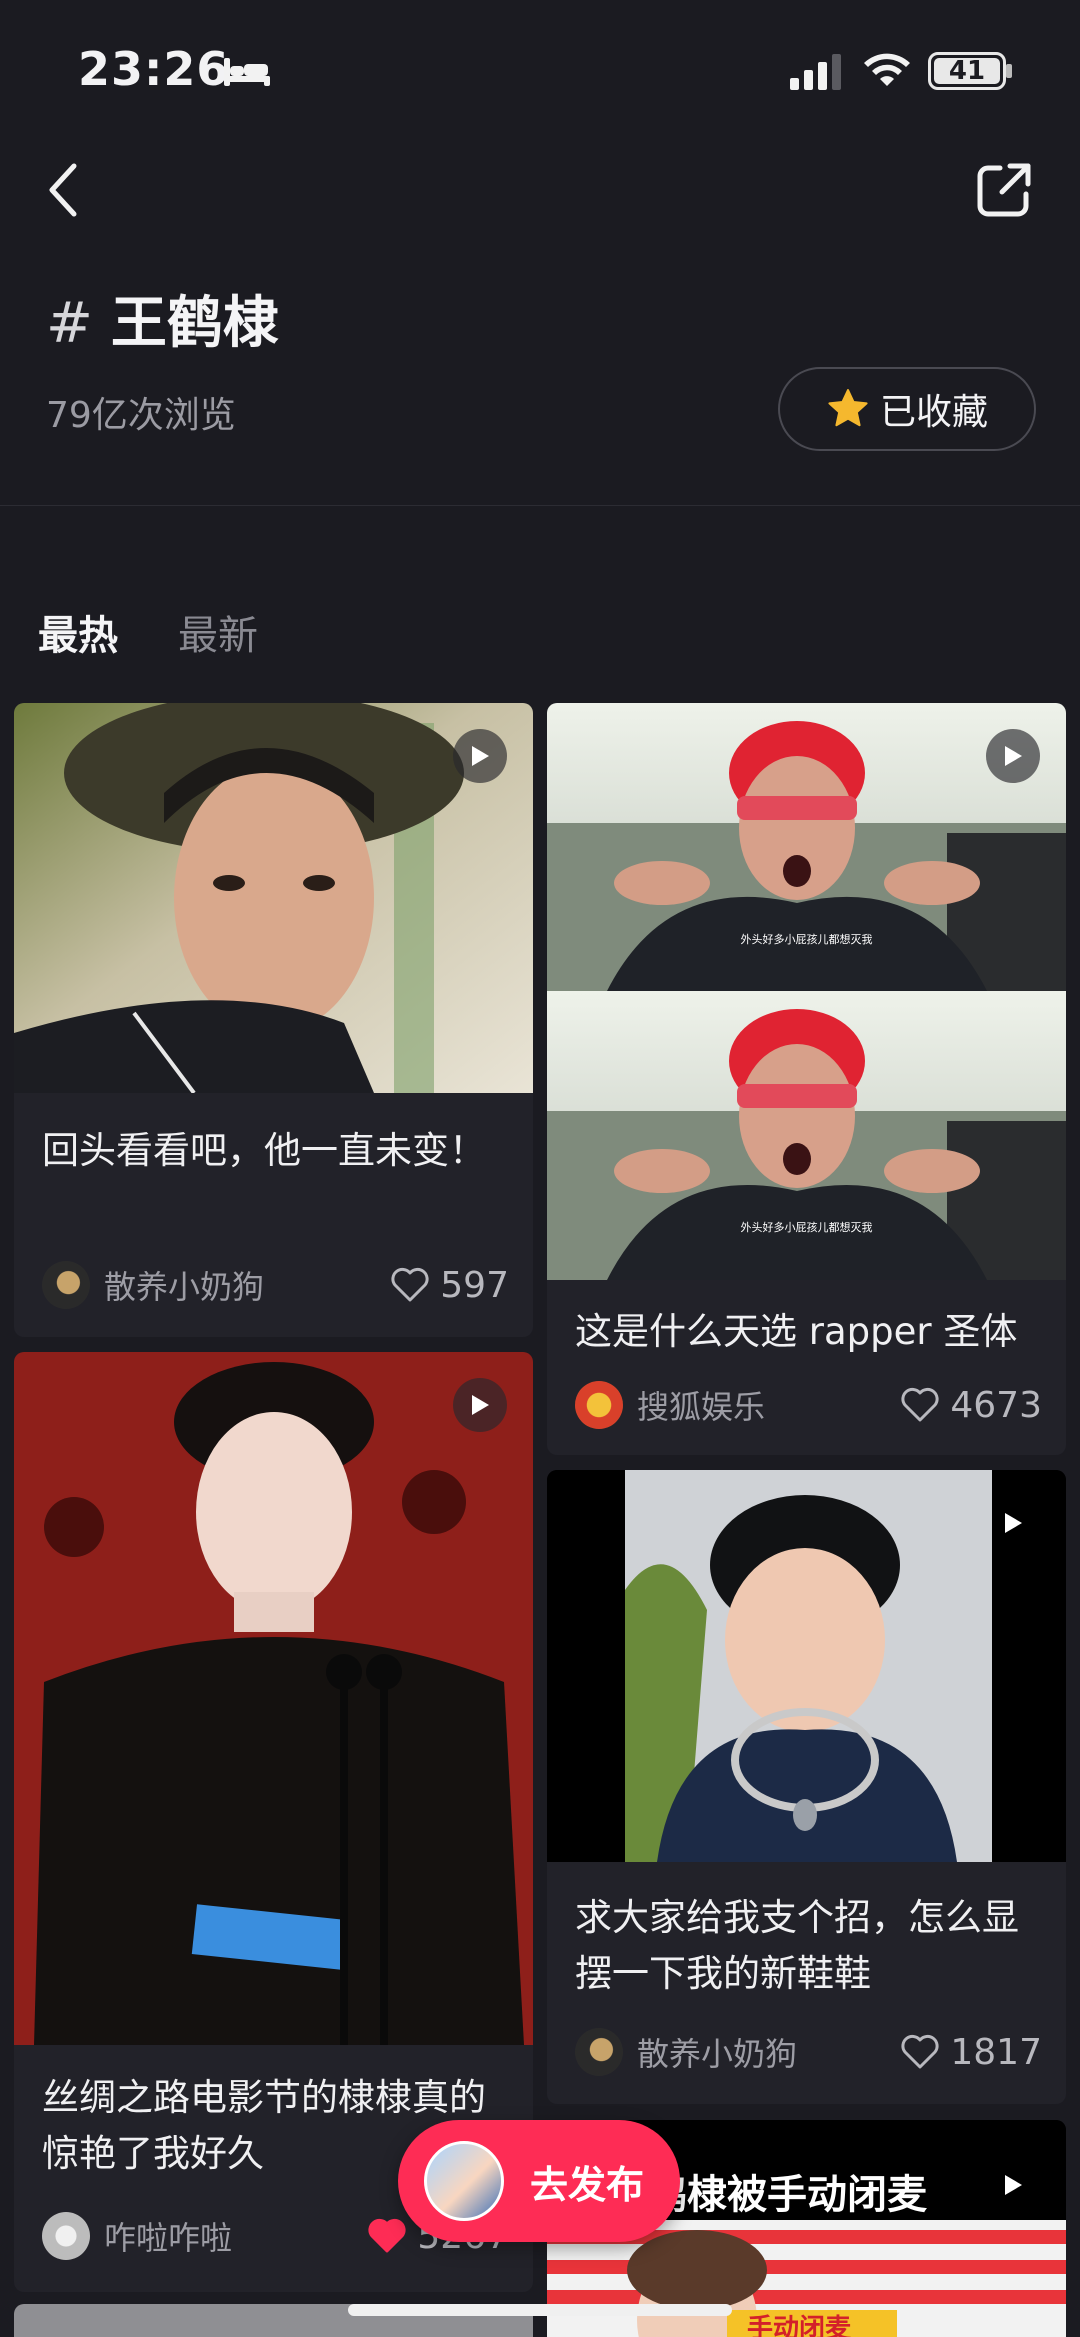 This screenshot has height=2337, width=1080. What do you see at coordinates (933, 412) in the screenshot?
I see `favorited-label: 已收藏` at bounding box center [933, 412].